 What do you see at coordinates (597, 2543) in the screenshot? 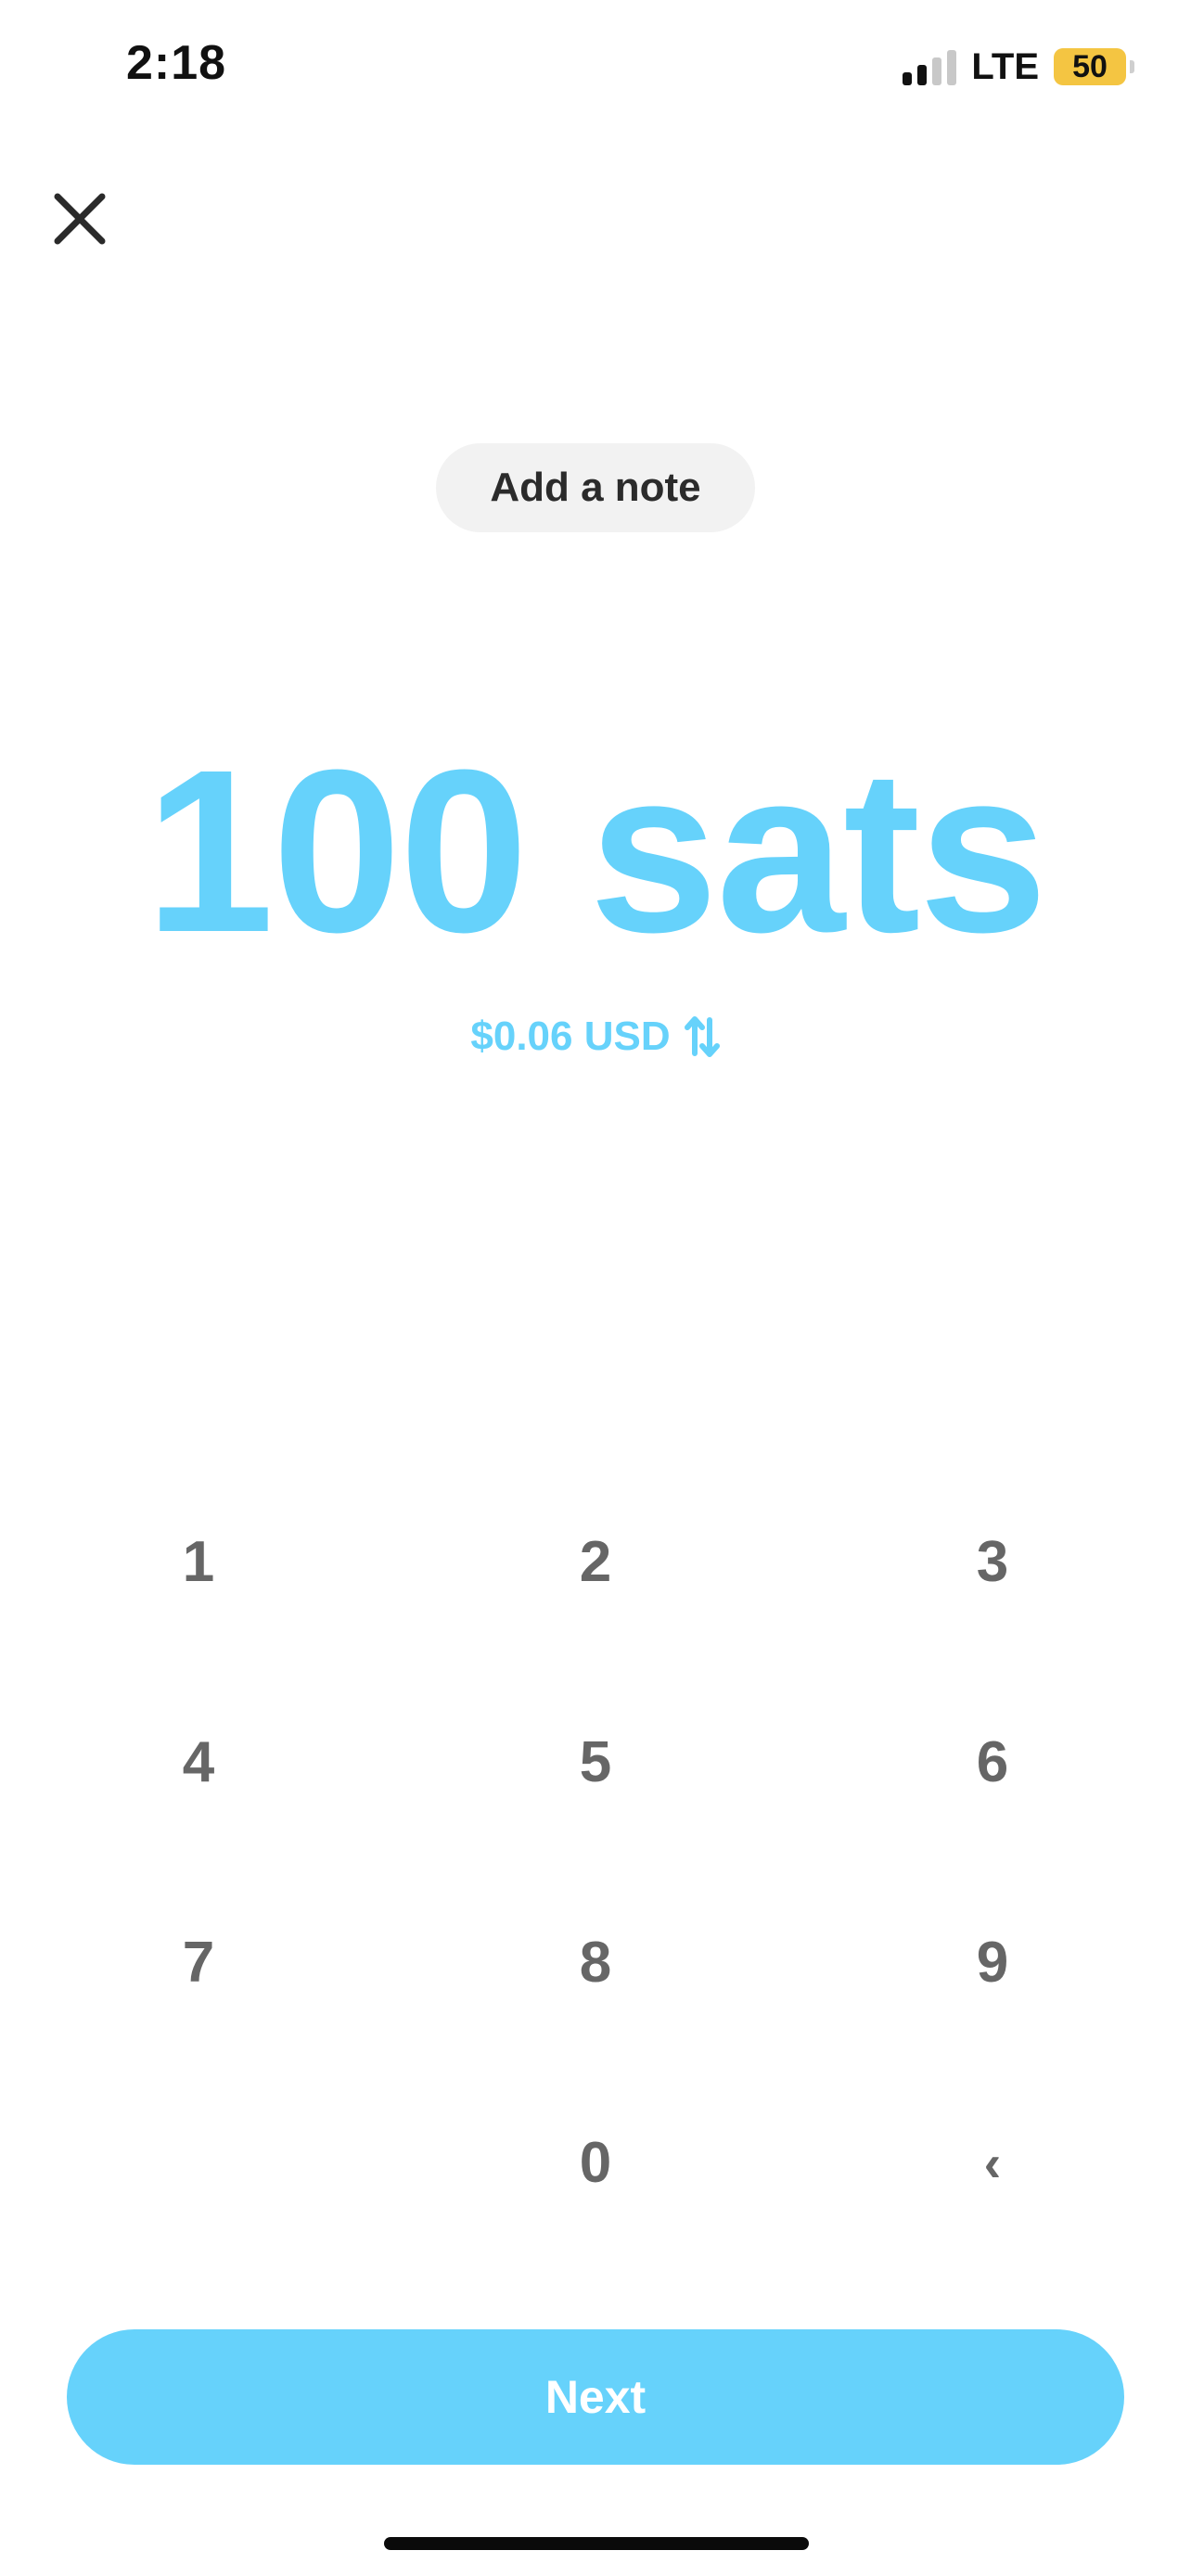
I see `home-indicator` at bounding box center [597, 2543].